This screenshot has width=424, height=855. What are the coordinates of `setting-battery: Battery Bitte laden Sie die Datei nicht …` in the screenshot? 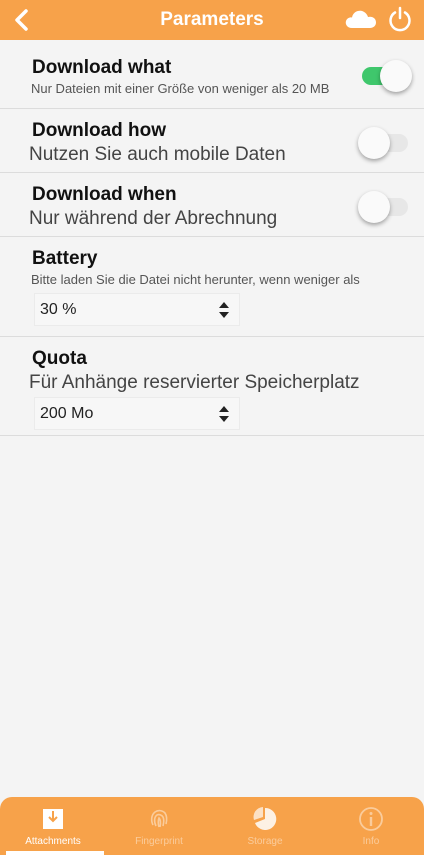 It's located at (212, 287).